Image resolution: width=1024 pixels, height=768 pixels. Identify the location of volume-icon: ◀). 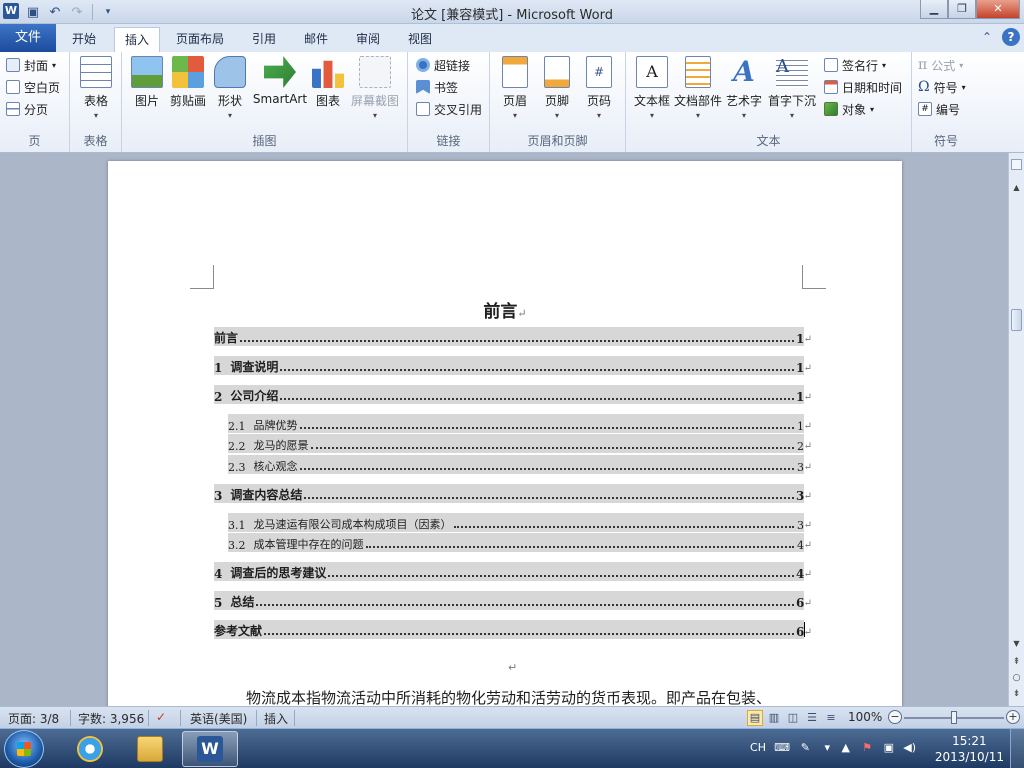
(909, 747).